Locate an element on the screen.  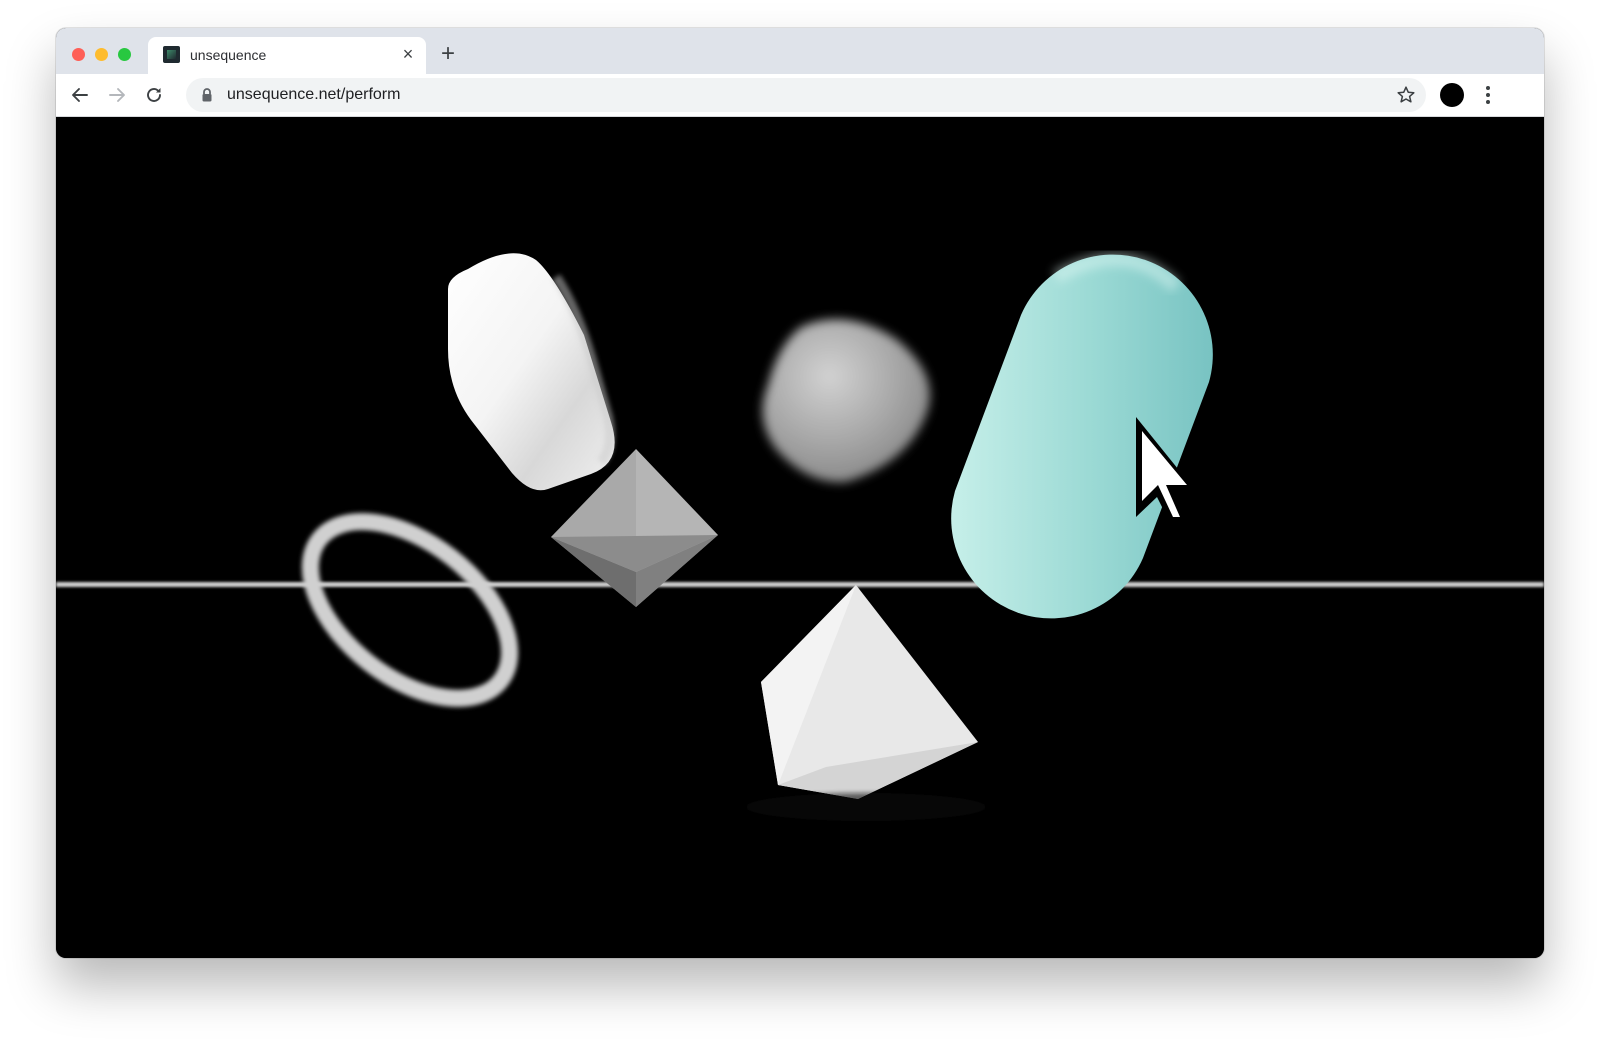
star-icon is located at coordinates (1406, 95).